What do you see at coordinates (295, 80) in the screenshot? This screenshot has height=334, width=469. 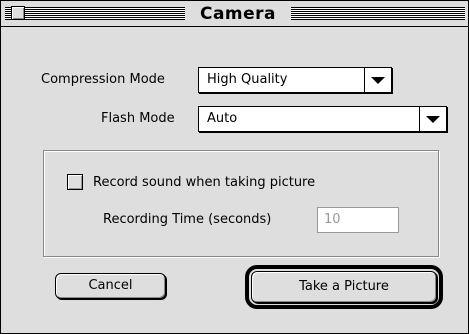 I see `compression-mode-popup: High Quality` at bounding box center [295, 80].